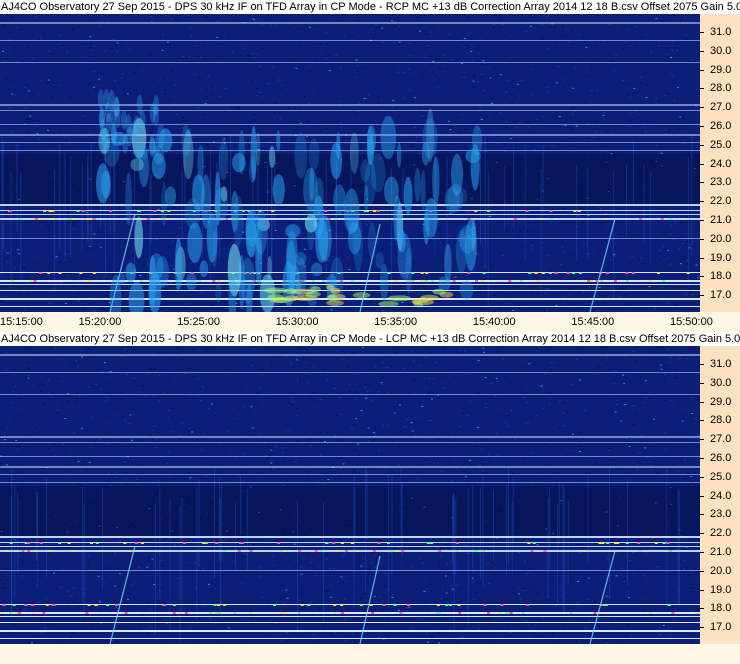 This screenshot has height=664, width=740. I want to click on time-tick-label: 15:50:00, so click(691, 322).